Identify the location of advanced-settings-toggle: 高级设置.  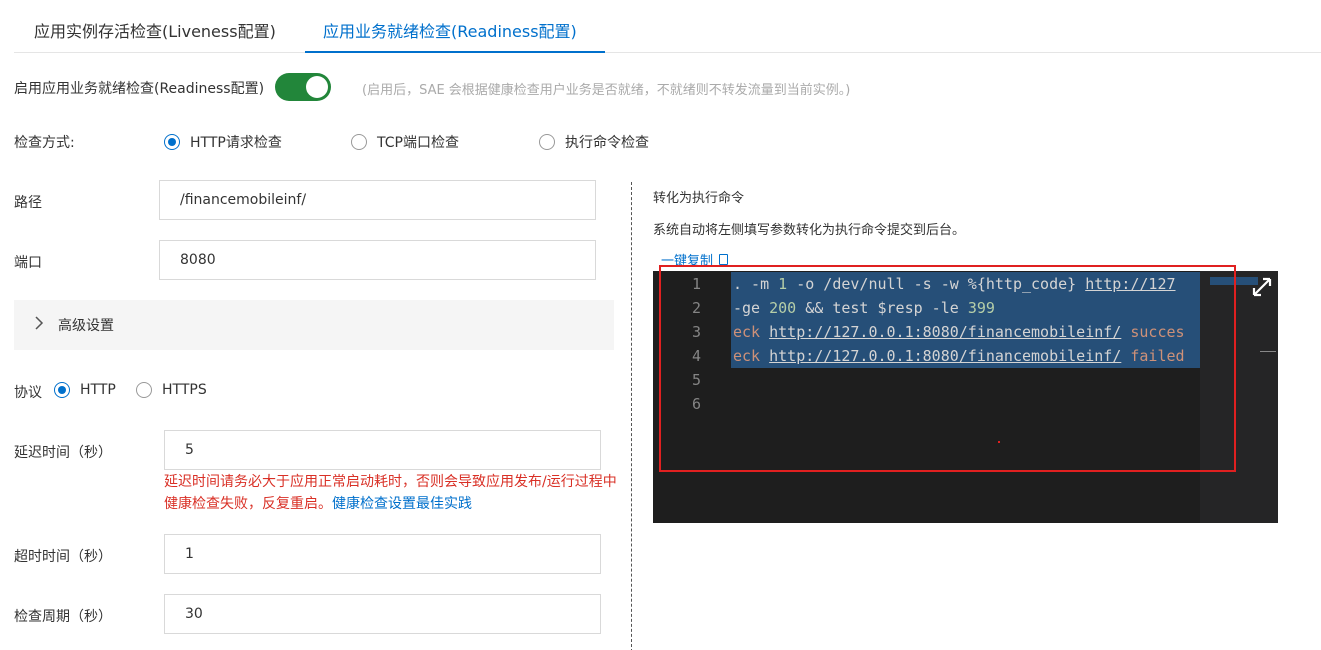
(314, 325).